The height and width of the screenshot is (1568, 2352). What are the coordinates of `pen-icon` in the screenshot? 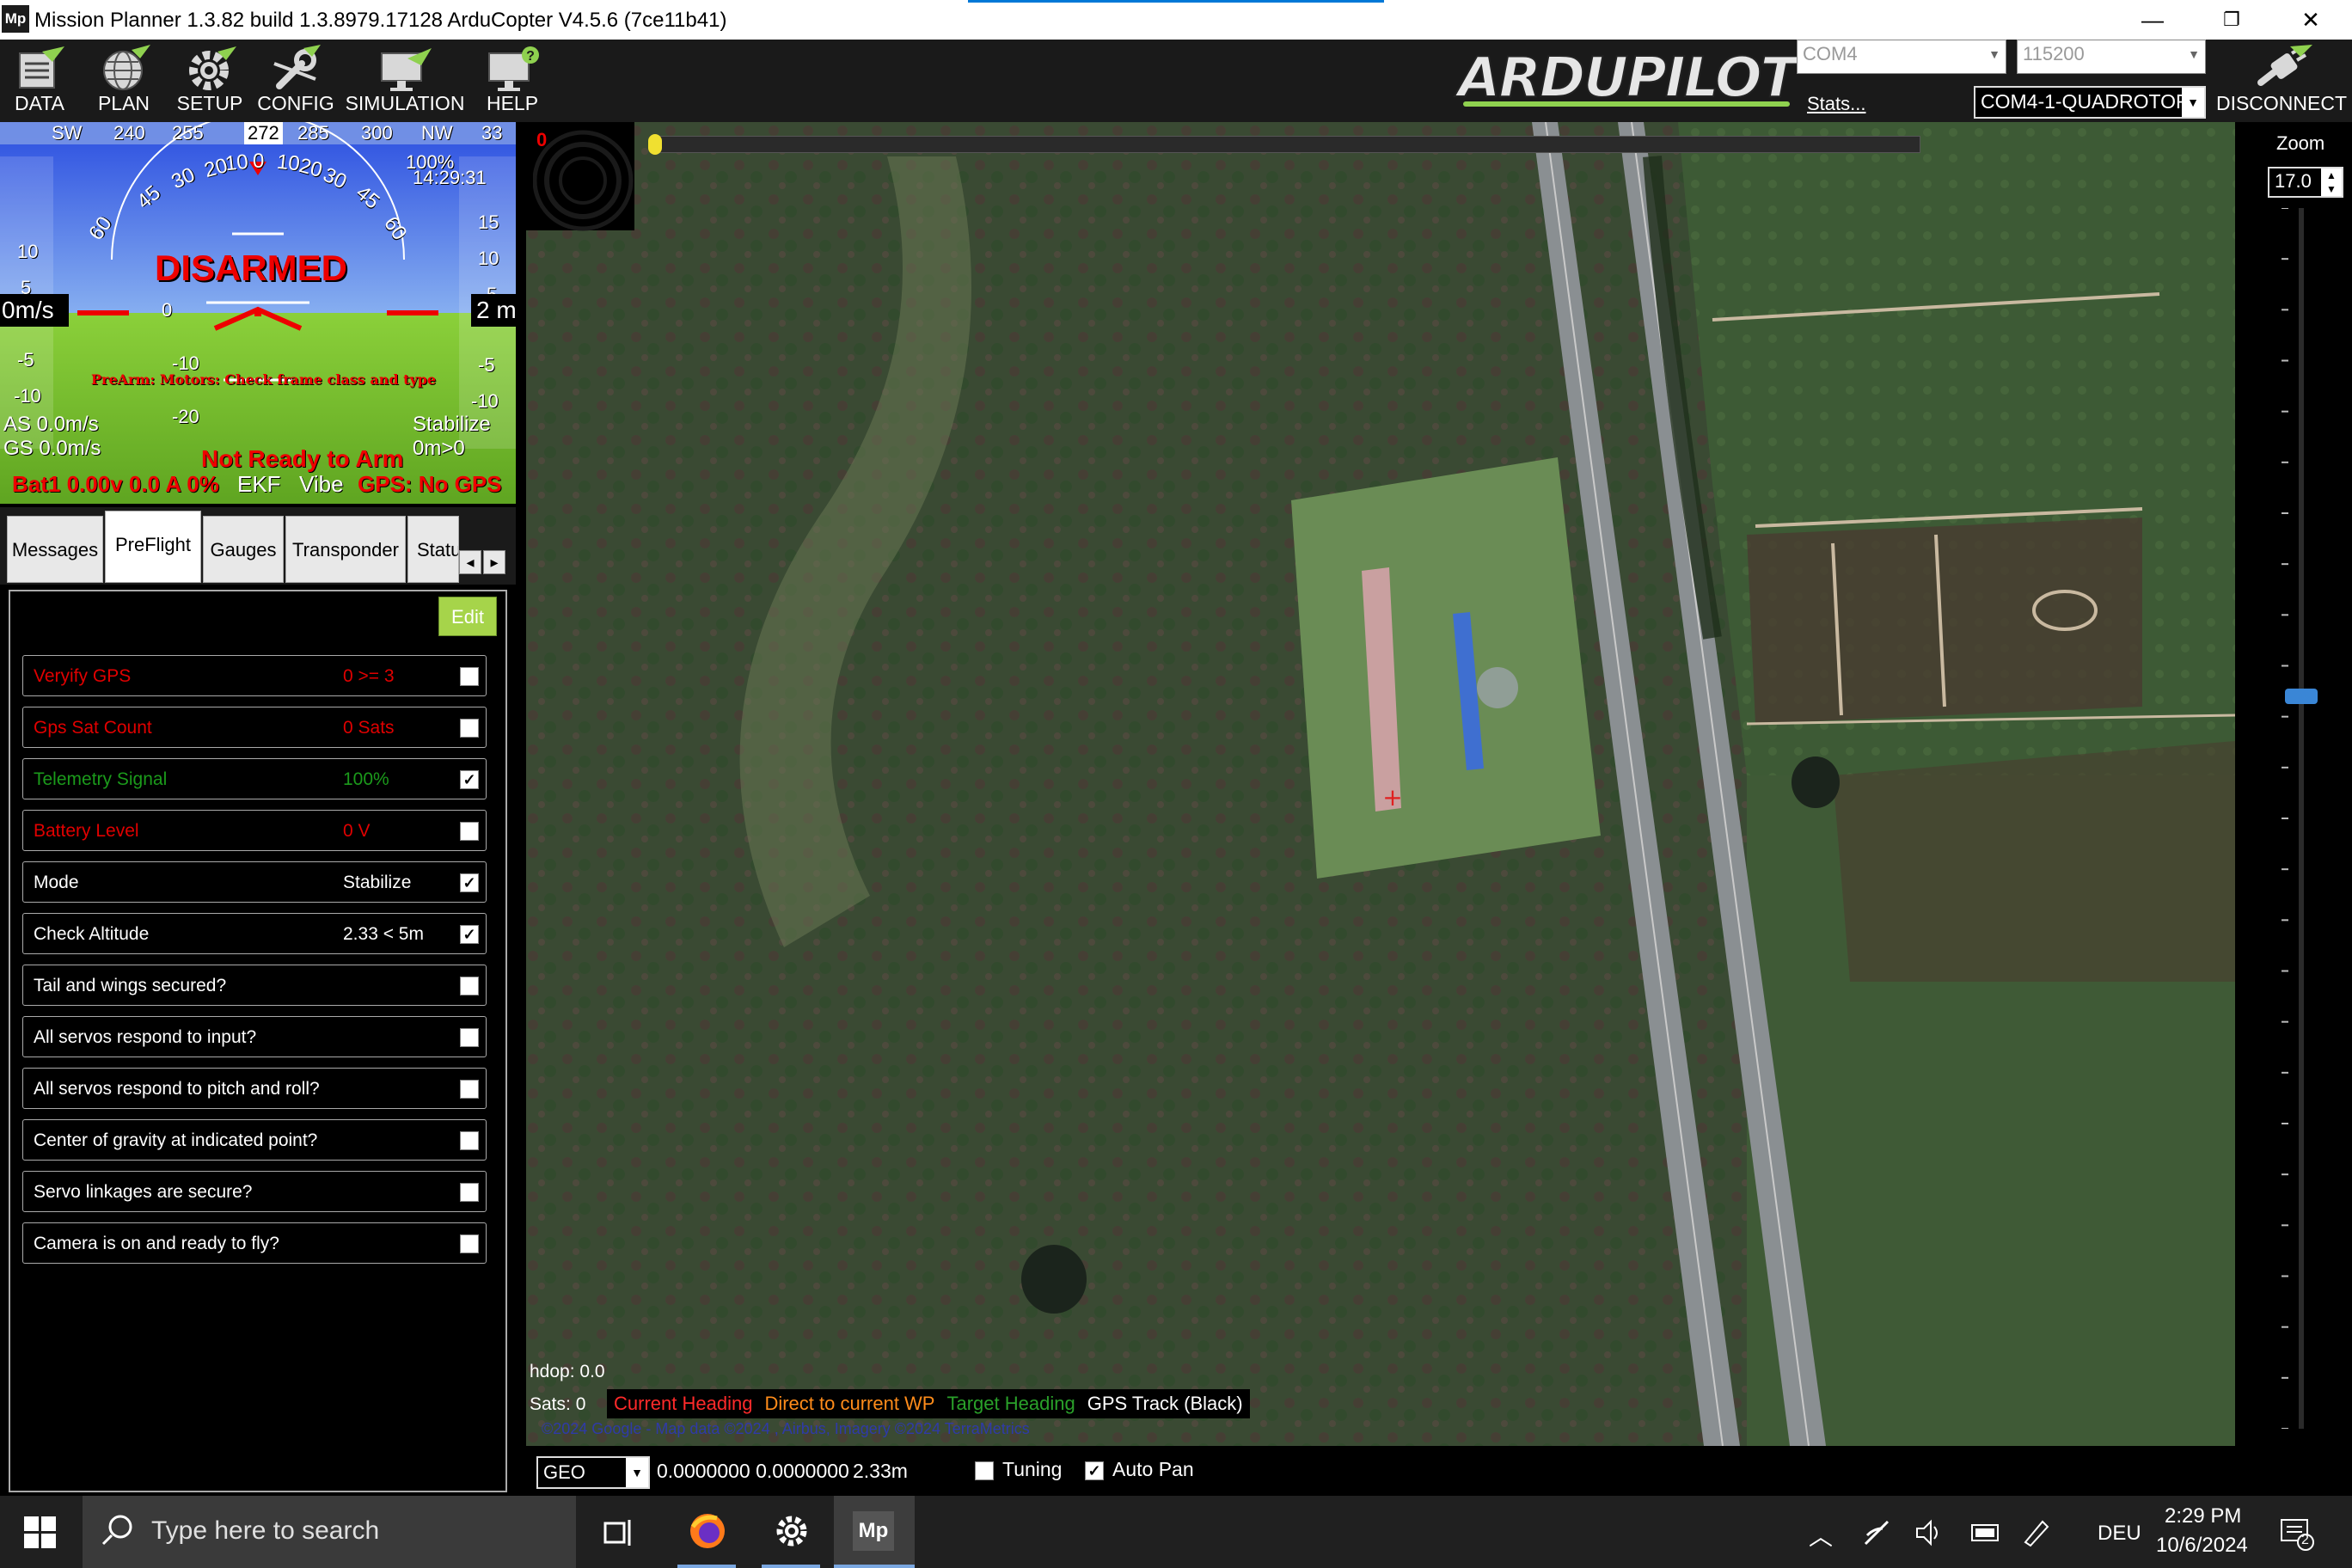 It's located at (2035, 1531).